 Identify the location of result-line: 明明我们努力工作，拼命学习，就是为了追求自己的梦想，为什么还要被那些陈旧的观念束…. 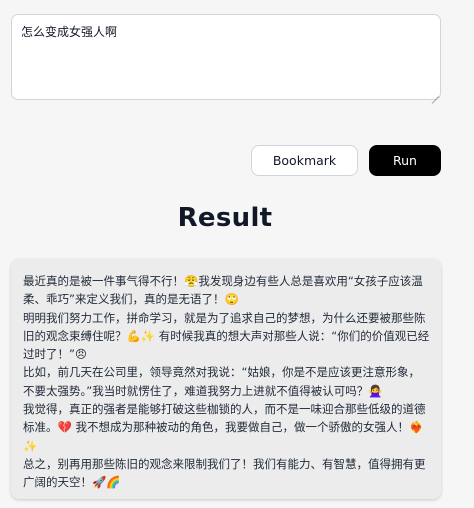
(226, 336).